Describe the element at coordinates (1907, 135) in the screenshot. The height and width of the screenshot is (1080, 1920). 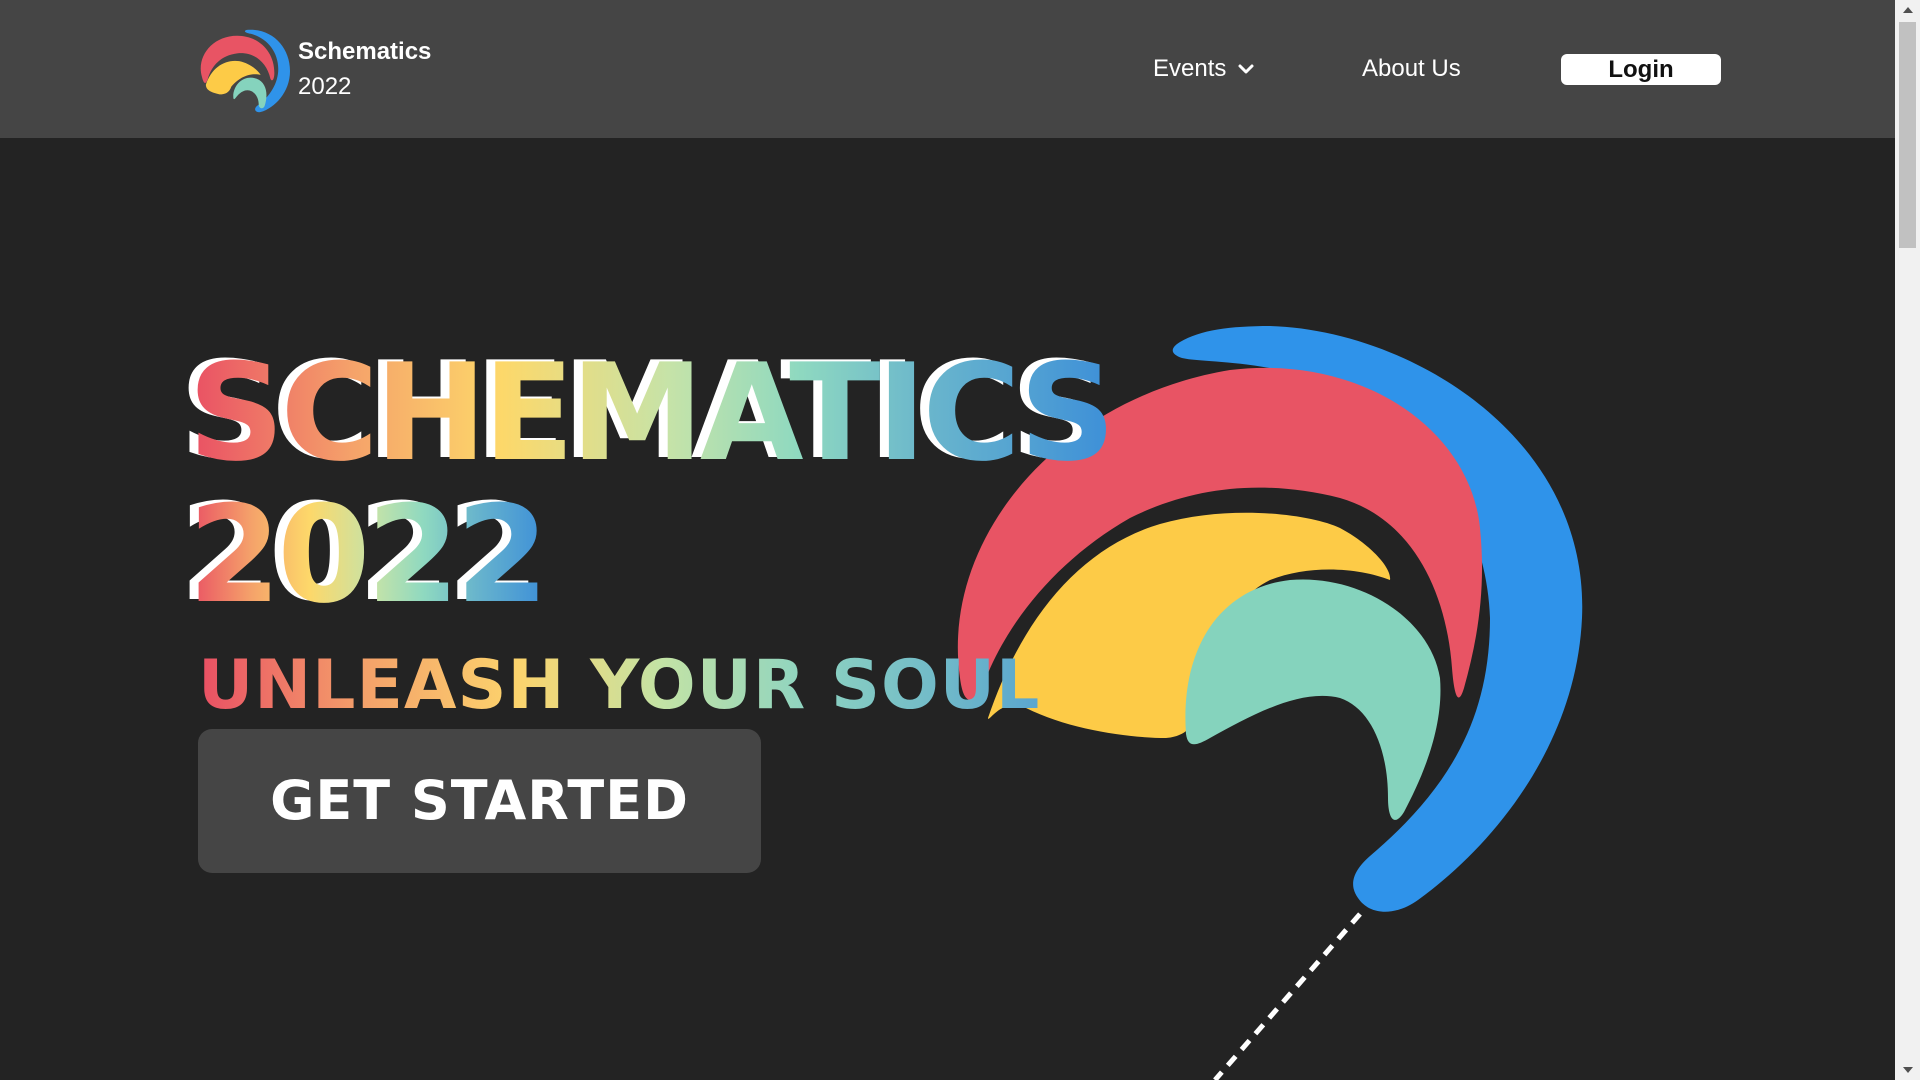
I see `scrollbar-thumb` at that location.